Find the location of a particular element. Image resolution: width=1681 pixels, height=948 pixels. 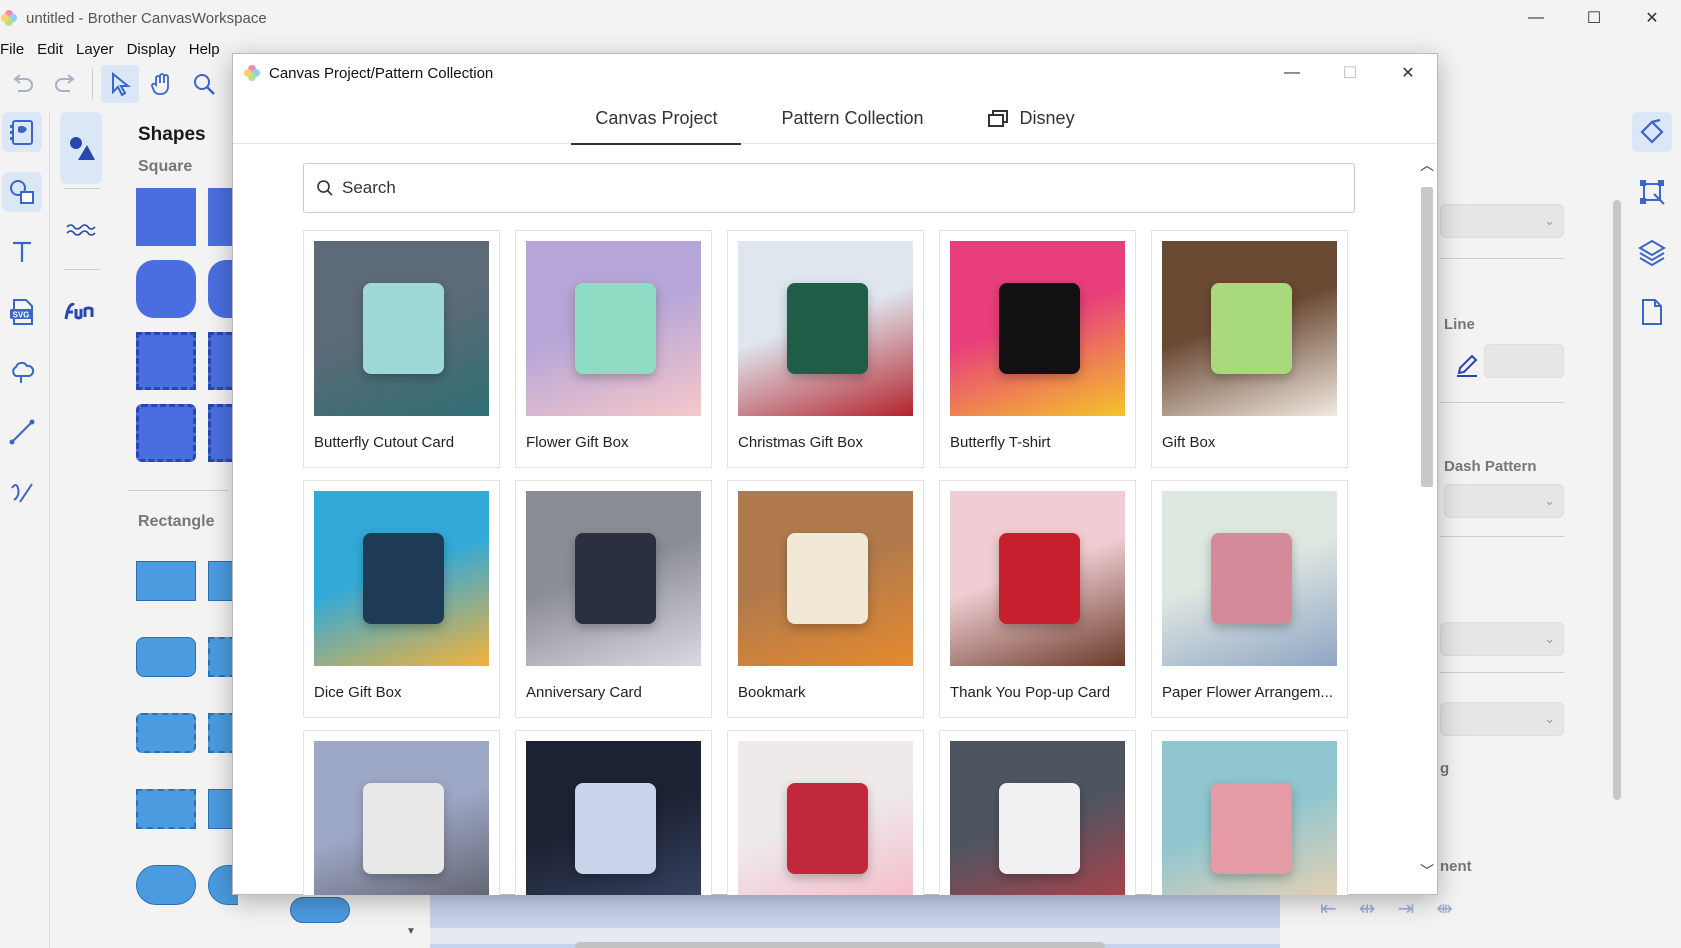

thumbnail-subject is located at coordinates (827, 828).